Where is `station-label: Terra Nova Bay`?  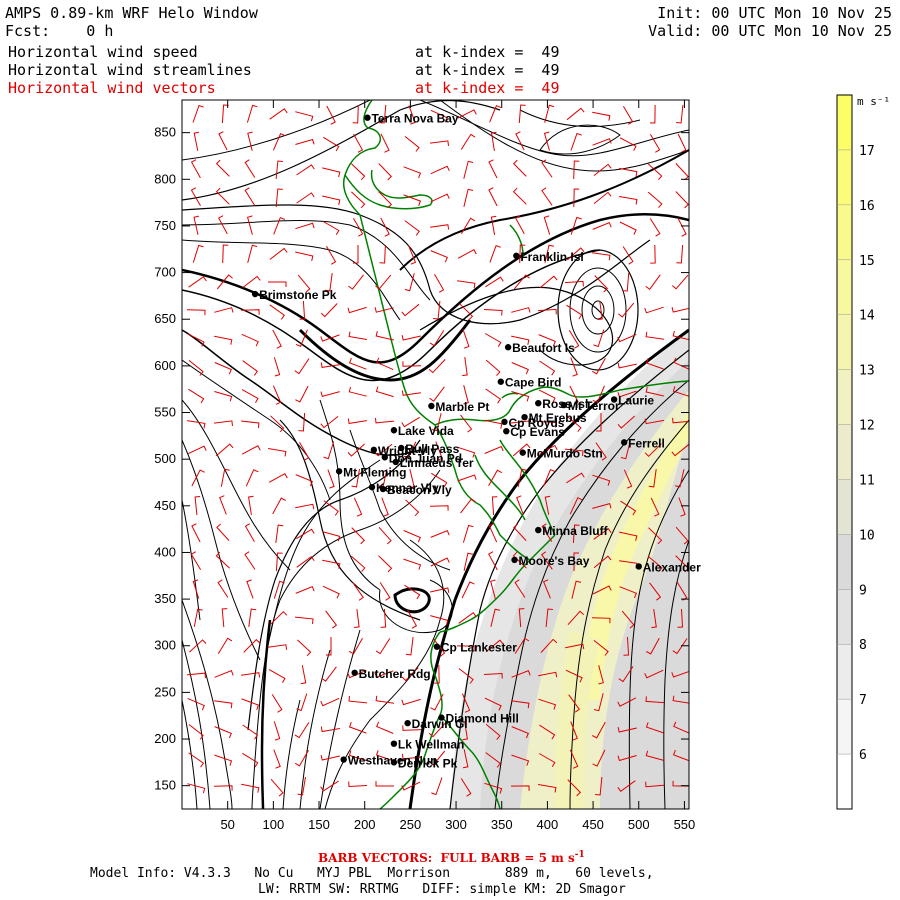 station-label: Terra Nova Bay is located at coordinates (414, 119).